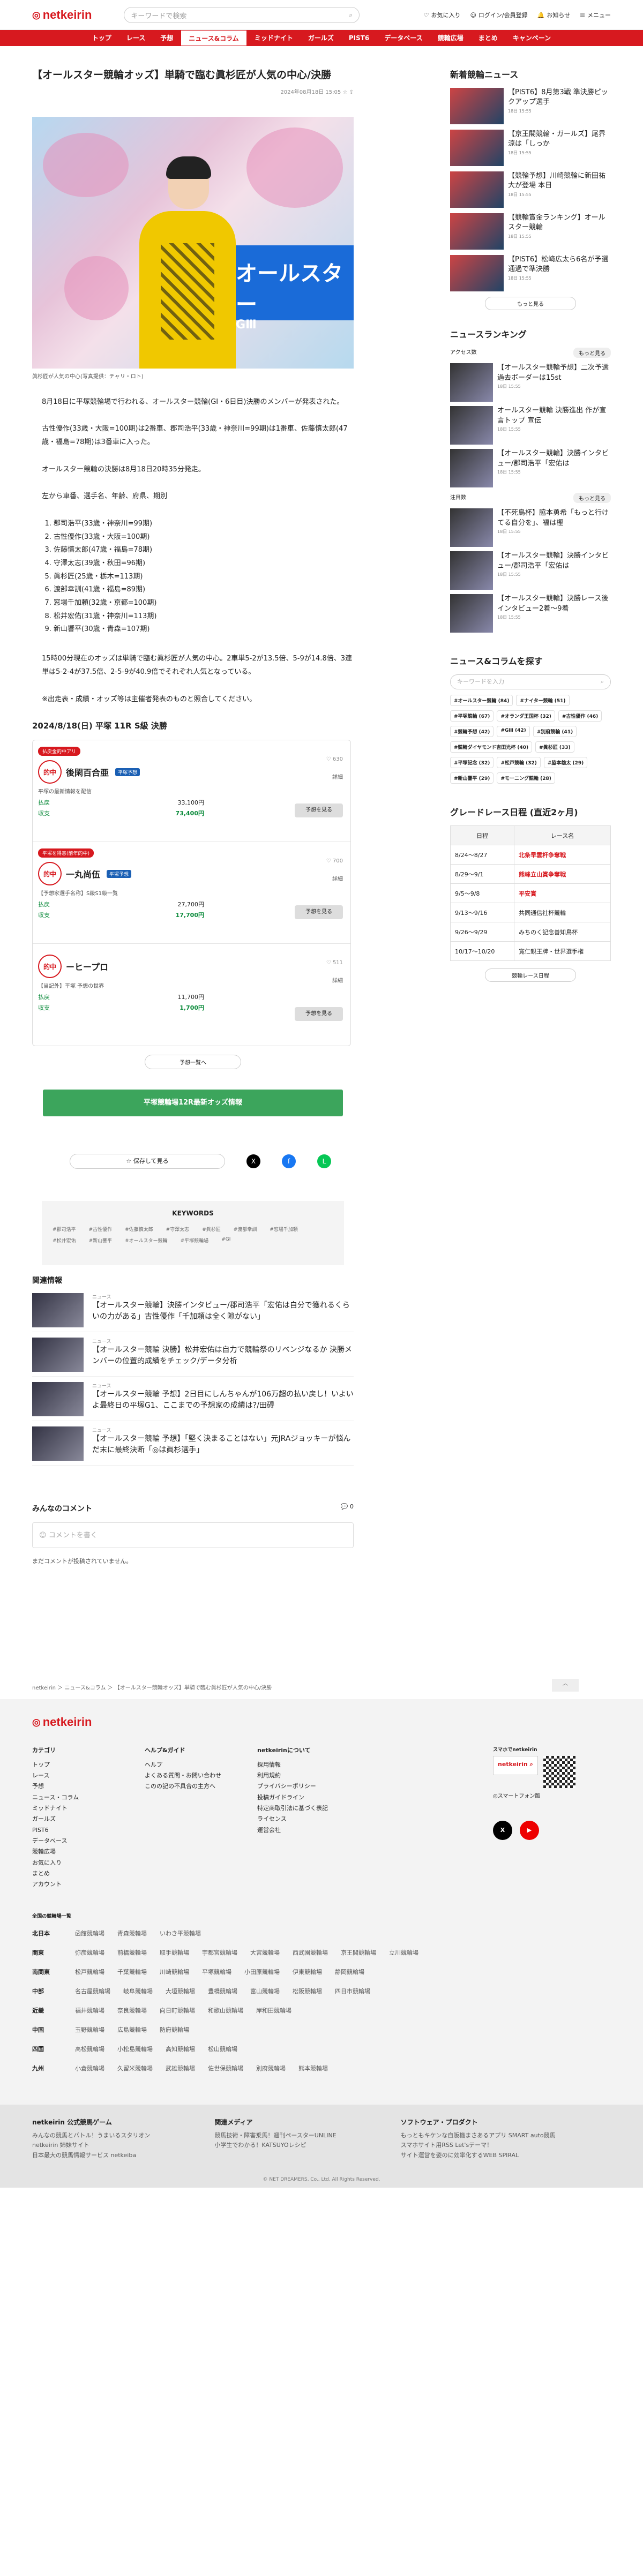 The image size is (643, 2576). What do you see at coordinates (146, 1240) in the screenshot?
I see `keyword-tag: #オールスター競輪` at bounding box center [146, 1240].